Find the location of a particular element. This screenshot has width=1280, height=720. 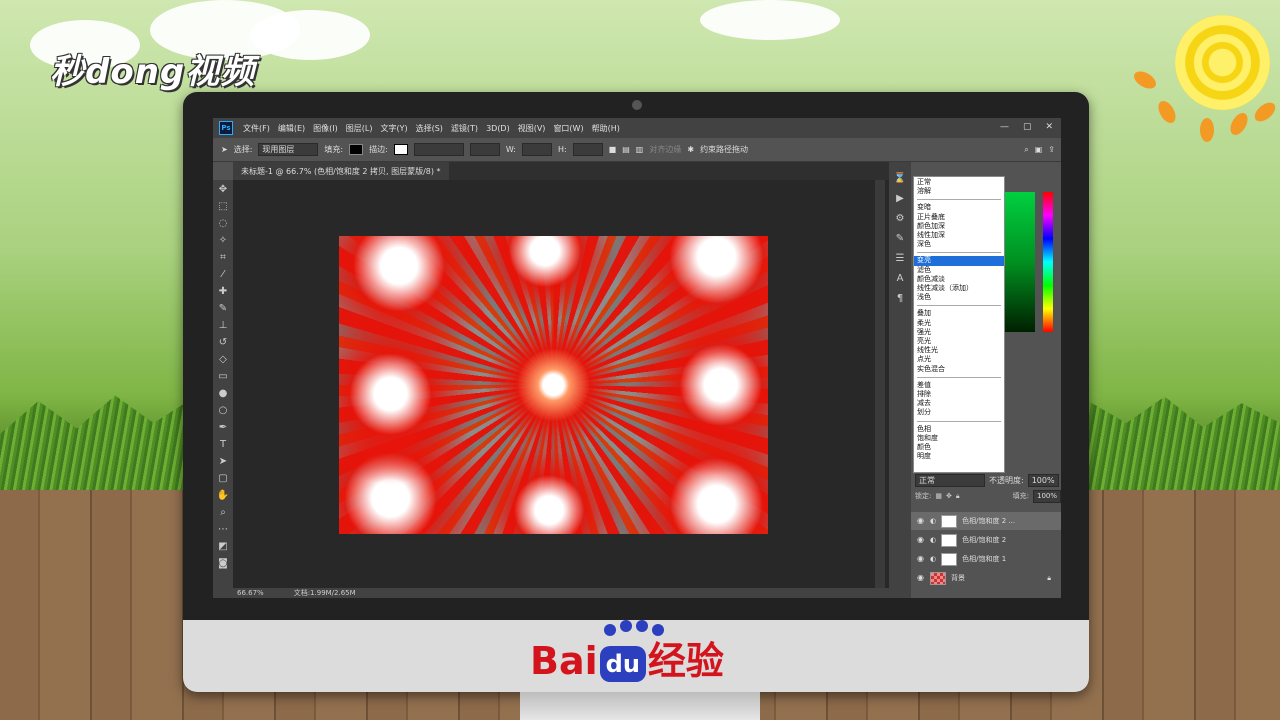

search-icon: ⌕ is located at coordinates (1026, 150).